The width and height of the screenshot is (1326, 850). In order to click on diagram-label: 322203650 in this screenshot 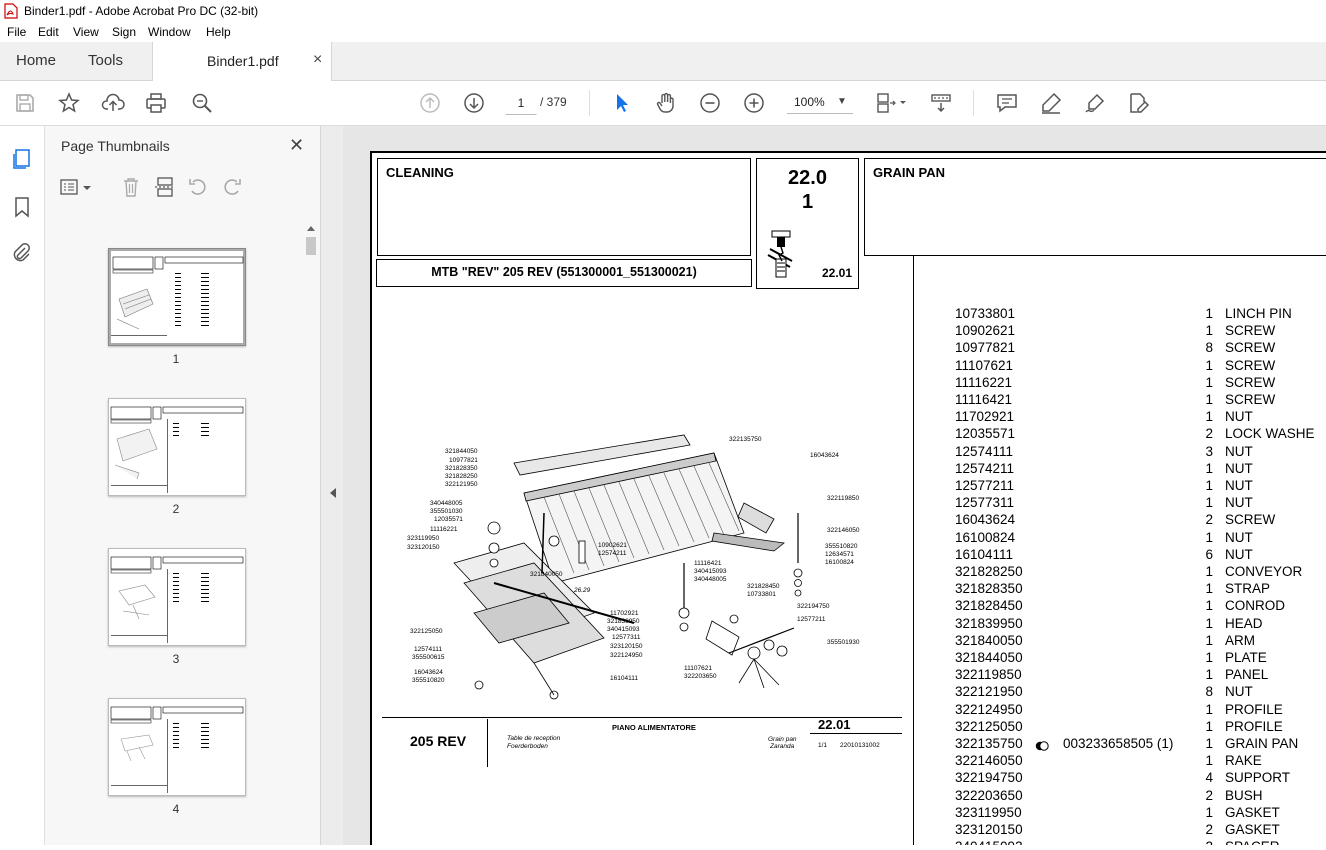, I will do `click(700, 676)`.